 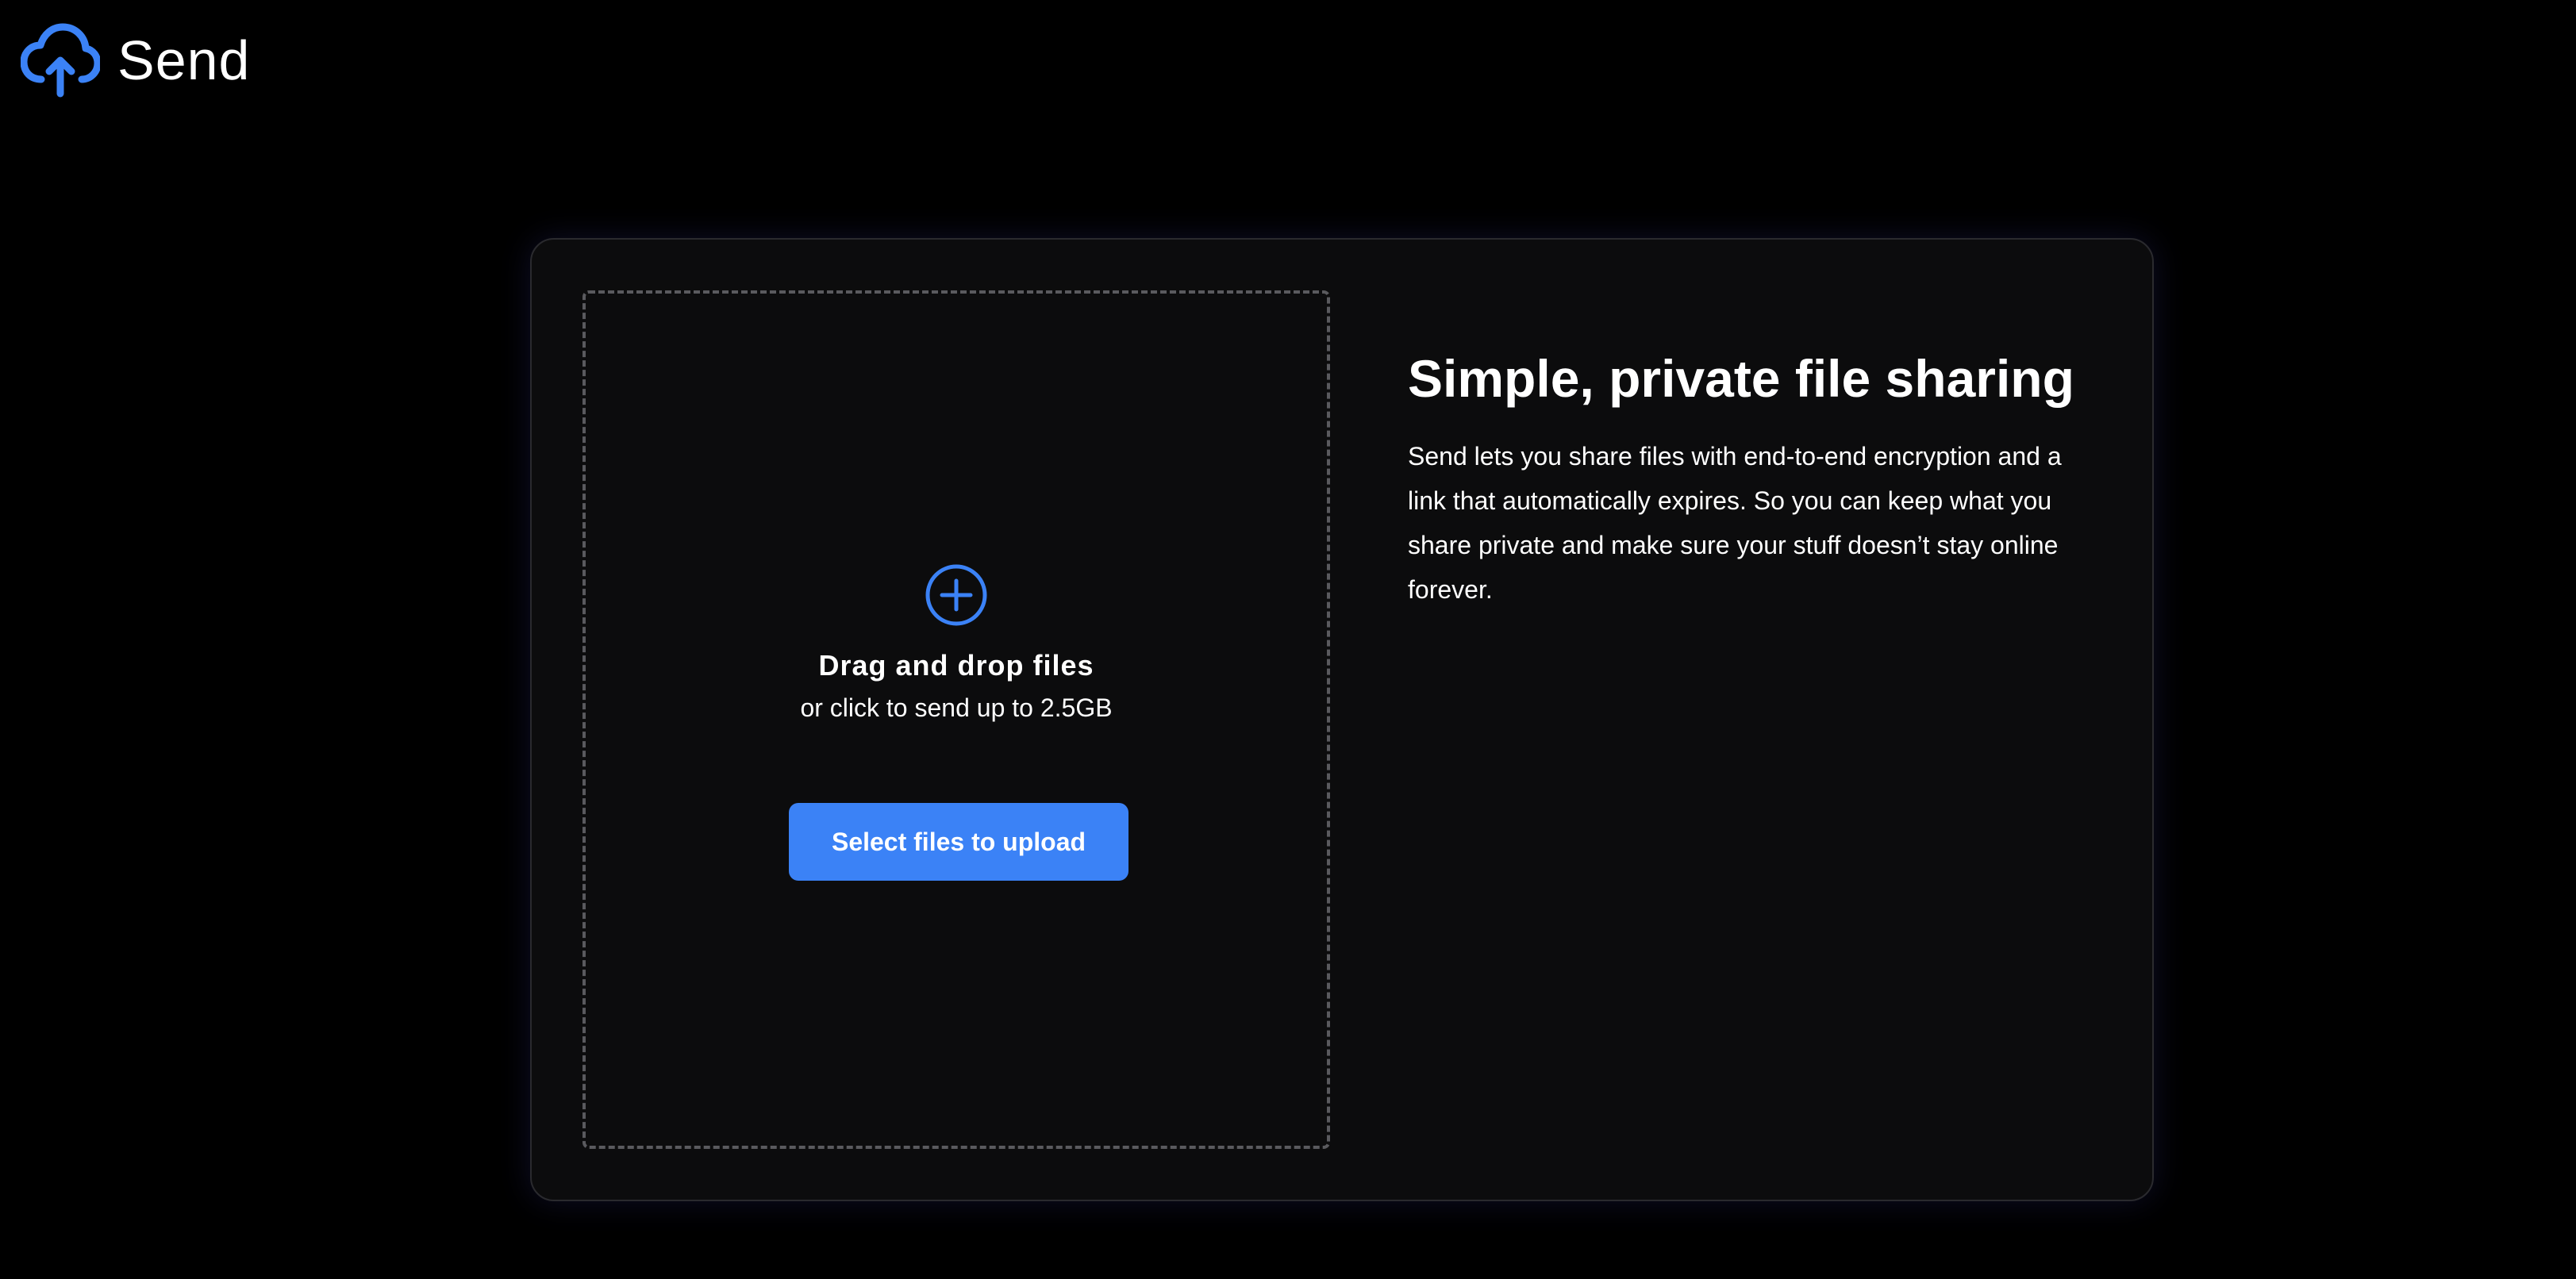 I want to click on page-title: Simple, private file sharing, so click(x=1741, y=378).